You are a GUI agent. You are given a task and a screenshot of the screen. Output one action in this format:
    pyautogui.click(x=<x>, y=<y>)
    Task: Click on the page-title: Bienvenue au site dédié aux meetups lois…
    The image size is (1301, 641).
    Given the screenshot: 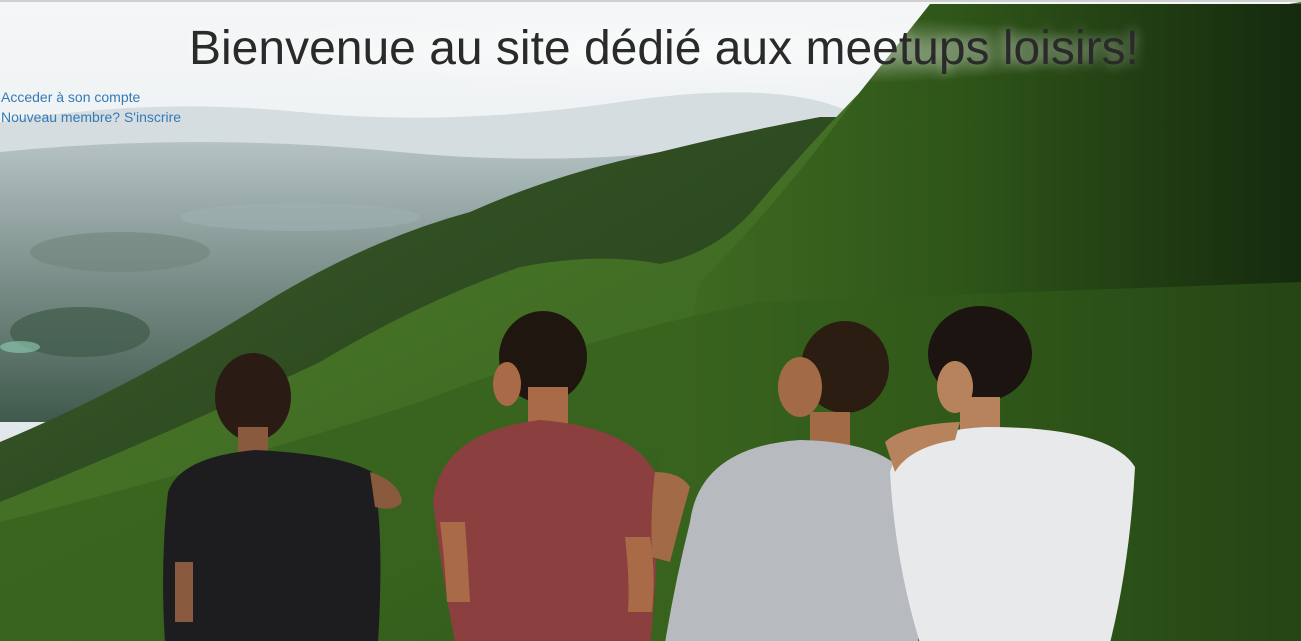 What is the action you would take?
    pyautogui.click(x=664, y=48)
    